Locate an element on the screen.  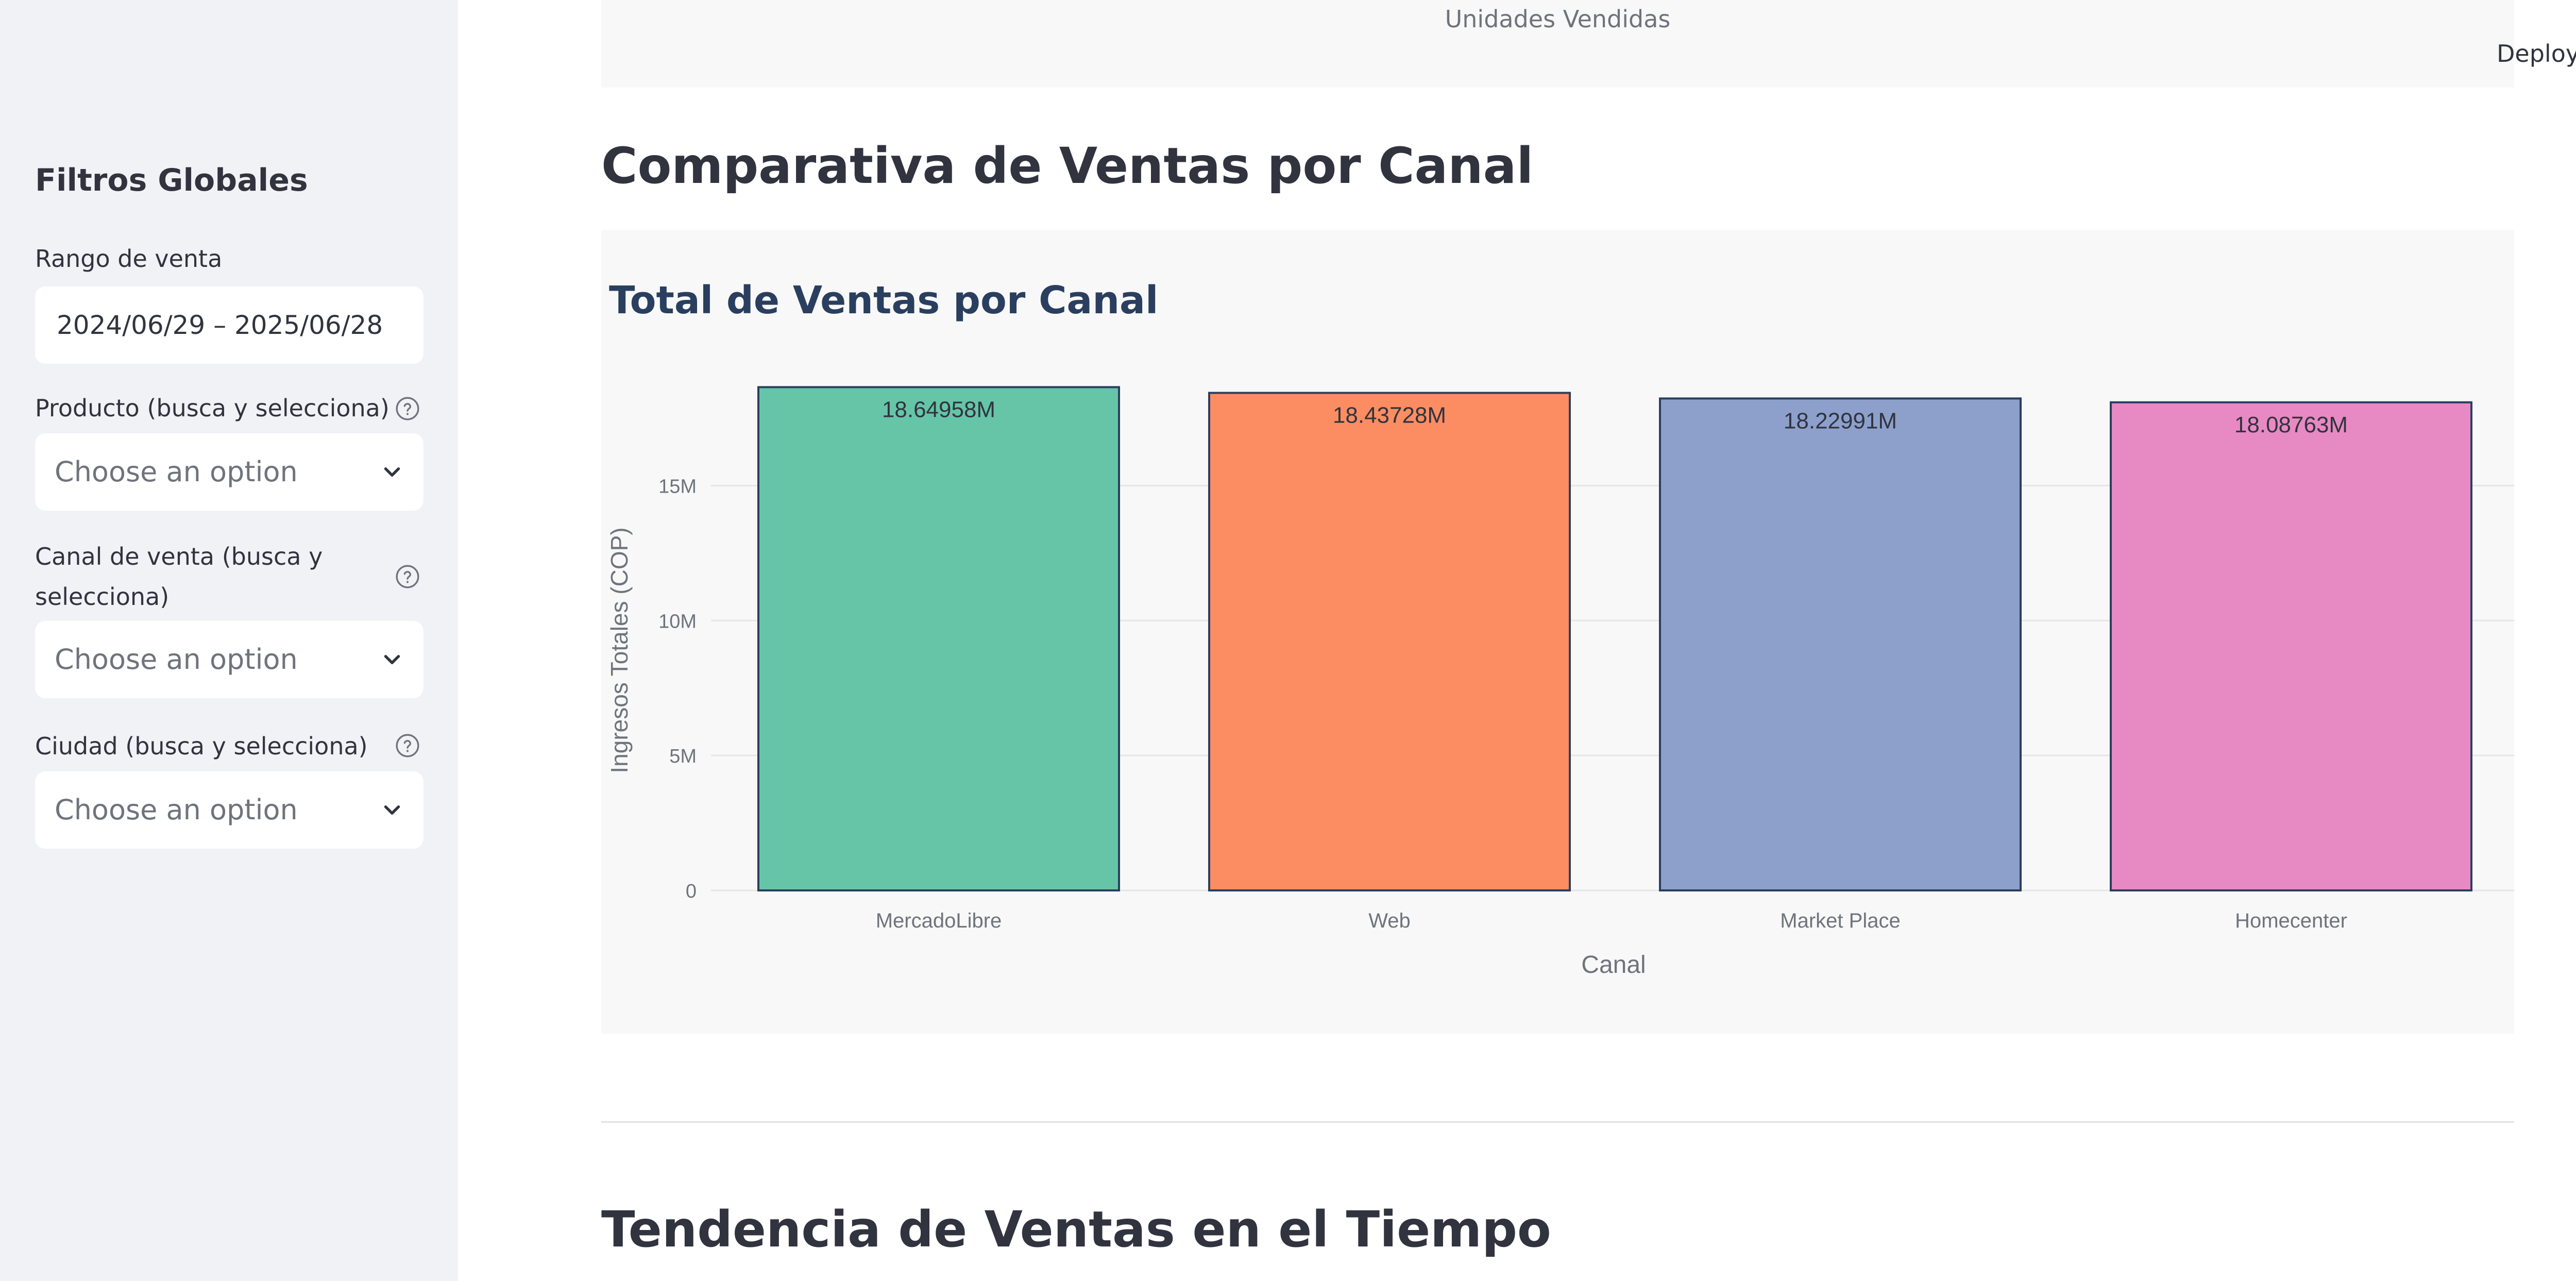
y-axis-title: Ingresos Totales (COP) is located at coordinates (619, 650).